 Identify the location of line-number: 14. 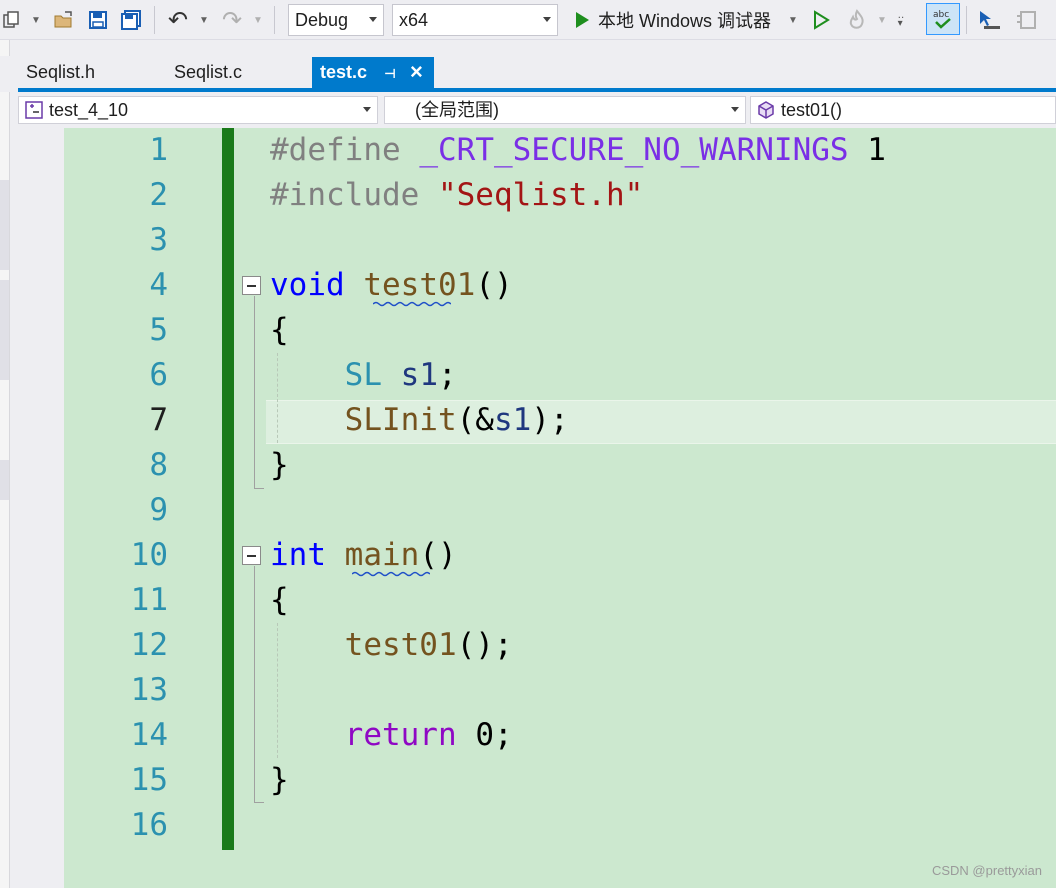
(149, 735).